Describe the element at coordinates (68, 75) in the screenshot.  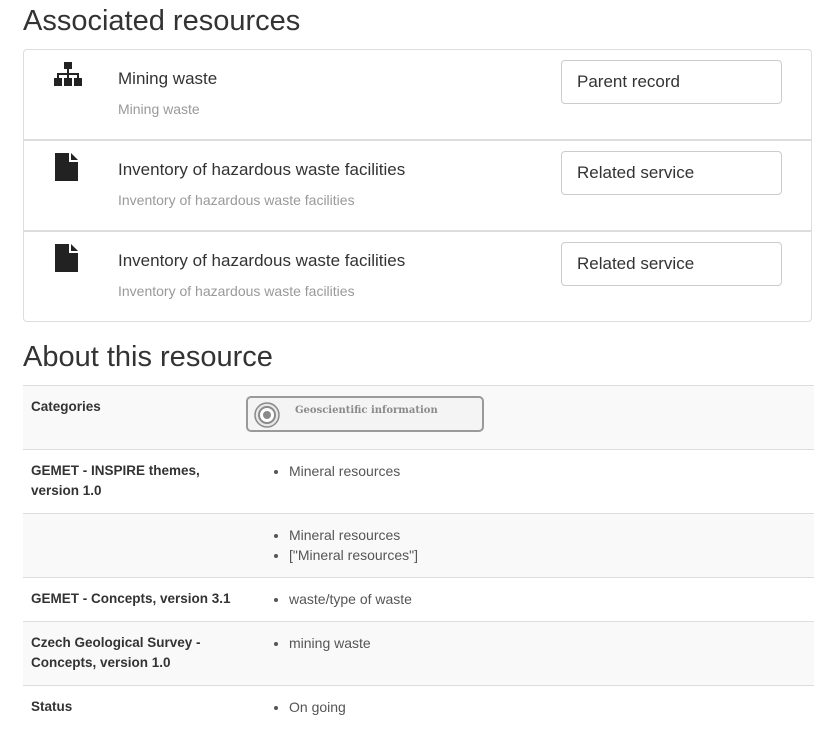
I see `sitemap-icon` at that location.